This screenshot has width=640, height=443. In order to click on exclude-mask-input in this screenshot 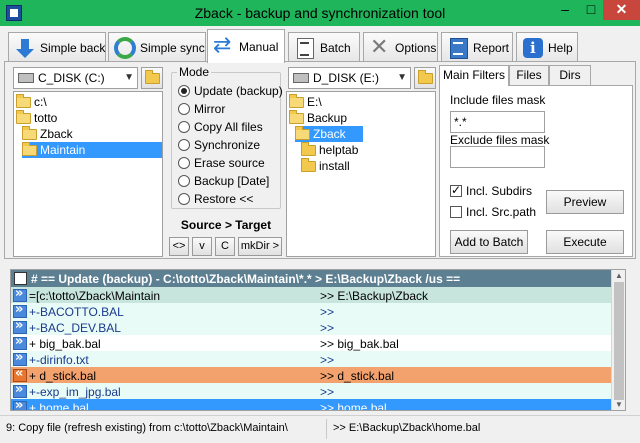, I will do `click(497, 157)`.